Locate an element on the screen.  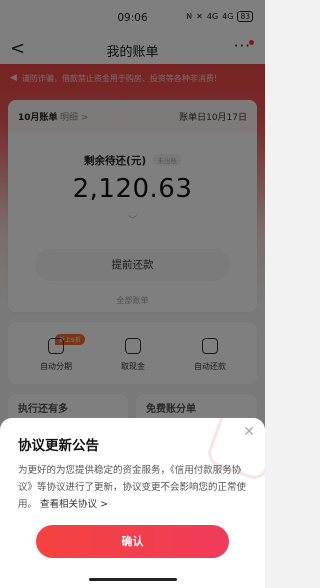
close-icon: ✕ is located at coordinates (249, 432).